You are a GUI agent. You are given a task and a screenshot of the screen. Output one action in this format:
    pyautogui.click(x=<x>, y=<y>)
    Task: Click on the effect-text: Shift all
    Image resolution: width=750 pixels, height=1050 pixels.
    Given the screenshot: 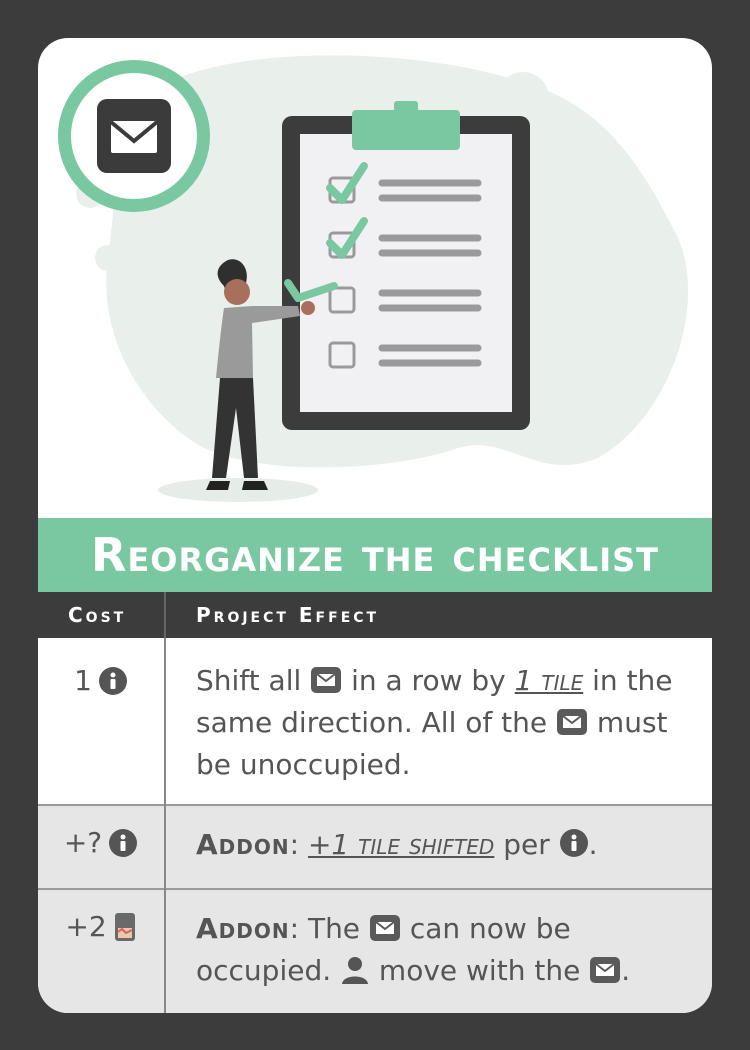 What is the action you would take?
    pyautogui.click(x=253, y=680)
    